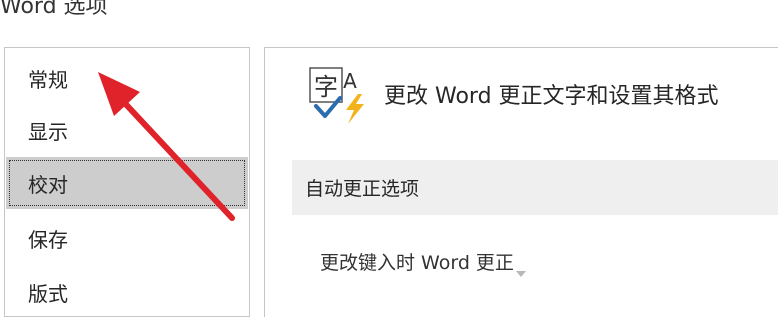 Image resolution: width=778 pixels, height=318 pixels. What do you see at coordinates (48, 131) in the screenshot?
I see `sidebar-item-label: 显示` at bounding box center [48, 131].